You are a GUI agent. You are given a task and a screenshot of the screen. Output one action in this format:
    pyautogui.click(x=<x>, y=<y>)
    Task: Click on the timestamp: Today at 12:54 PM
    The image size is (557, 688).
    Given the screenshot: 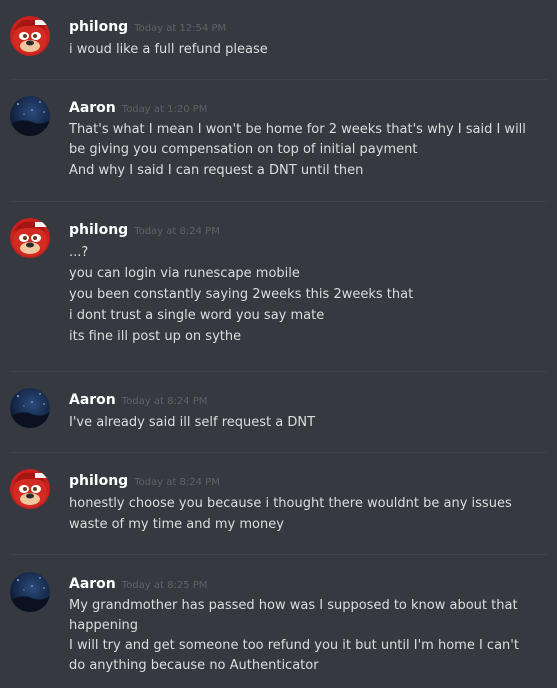 What is the action you would take?
    pyautogui.click(x=180, y=28)
    